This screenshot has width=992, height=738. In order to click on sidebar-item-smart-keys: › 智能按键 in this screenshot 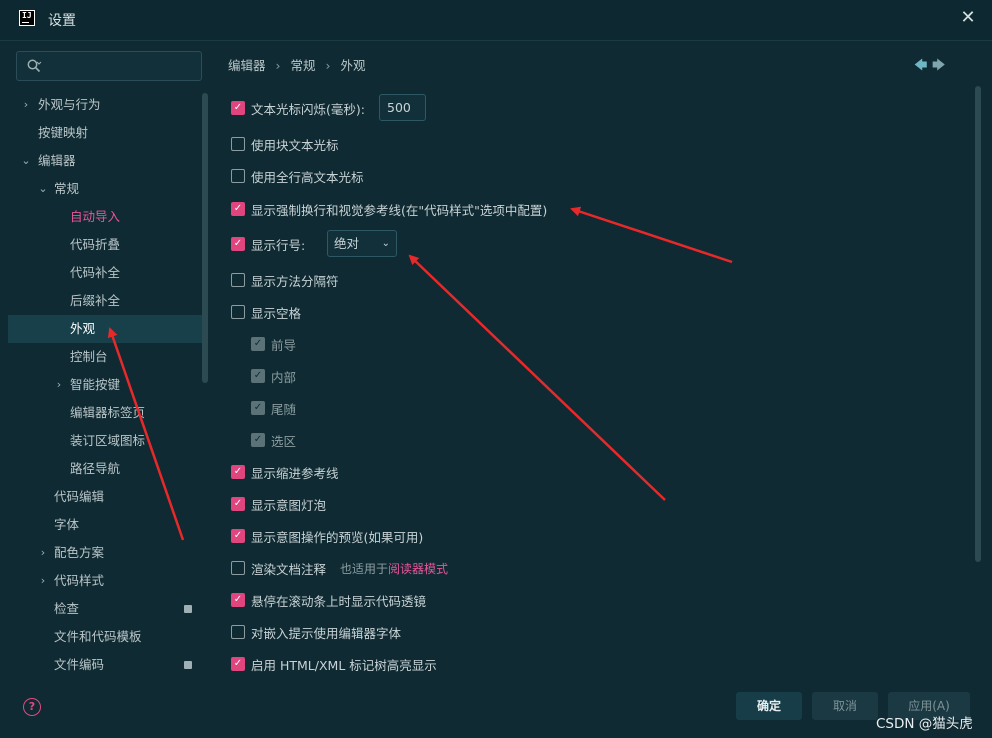, I will do `click(106, 385)`.